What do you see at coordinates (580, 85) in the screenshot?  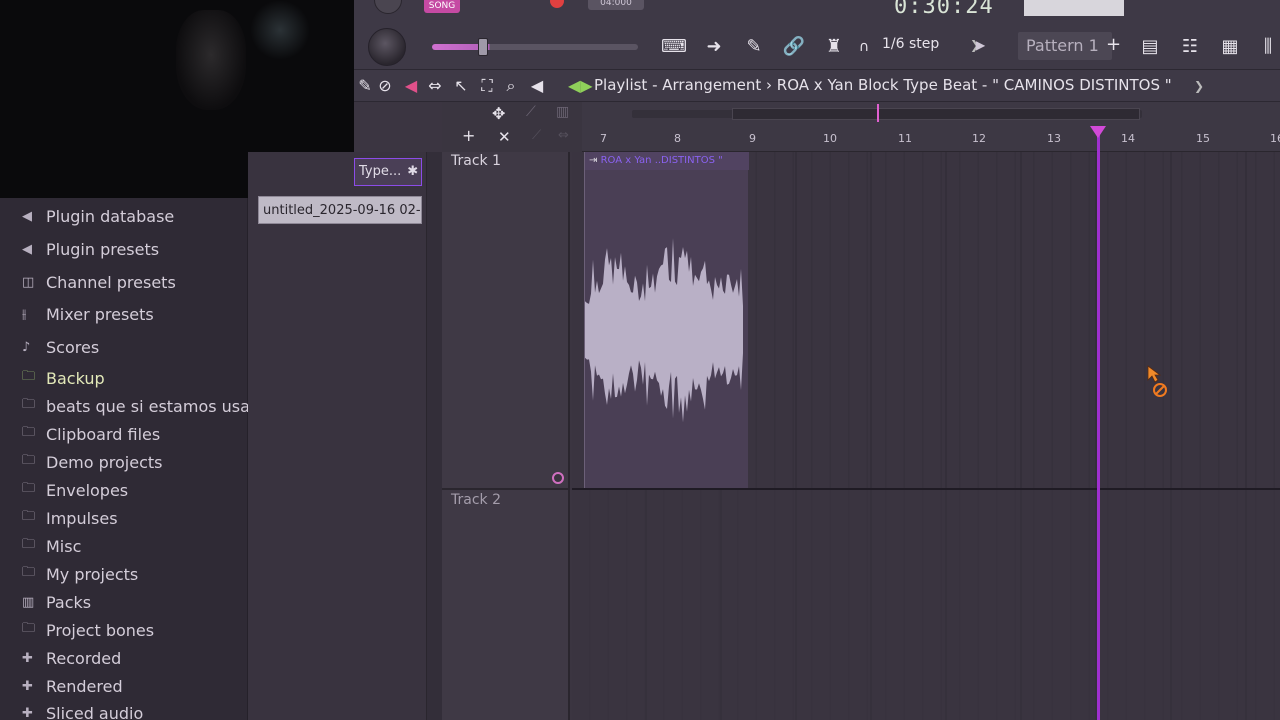 I see `playlist-play-icon: ◀▶` at bounding box center [580, 85].